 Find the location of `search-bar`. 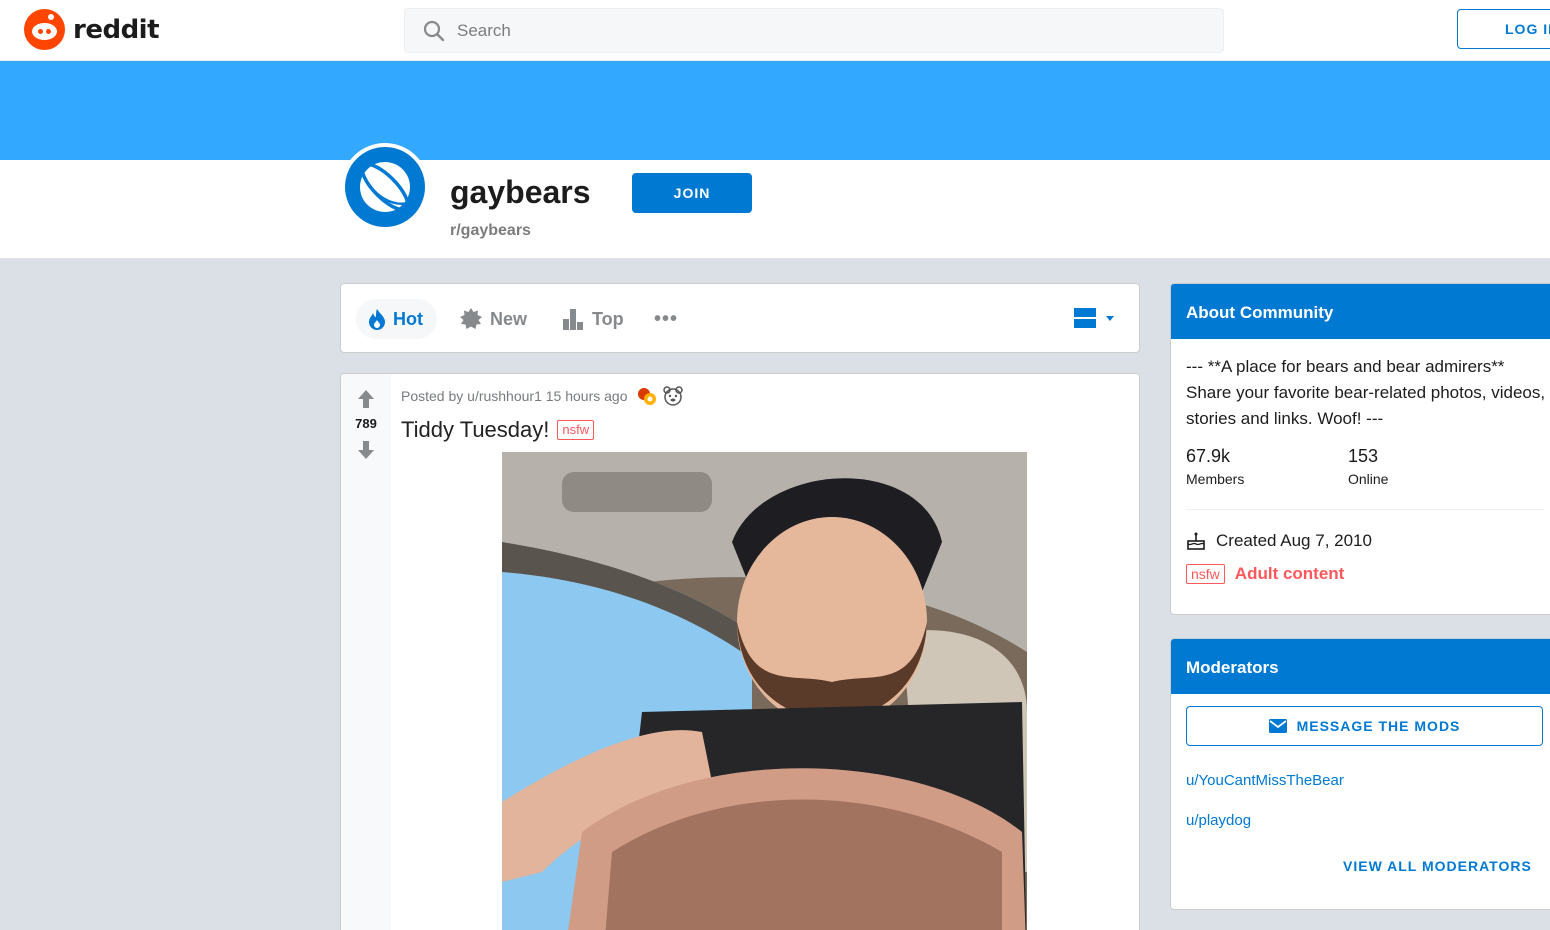

search-bar is located at coordinates (814, 30).